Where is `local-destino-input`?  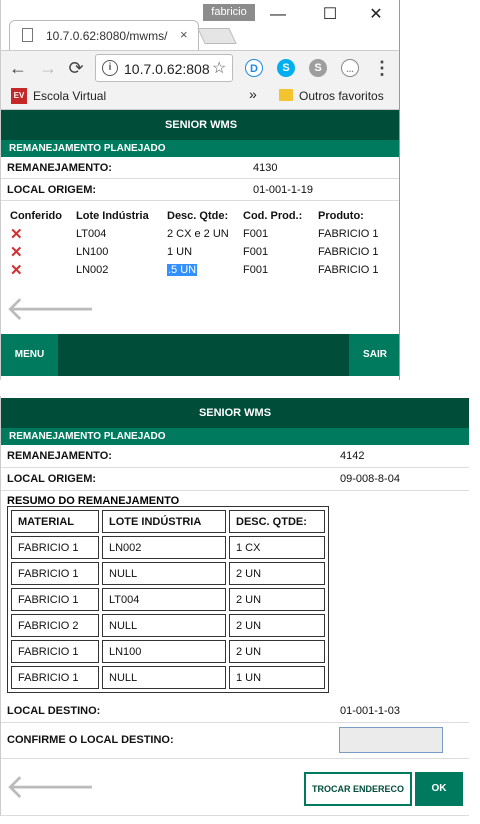
local-destino-input is located at coordinates (391, 740).